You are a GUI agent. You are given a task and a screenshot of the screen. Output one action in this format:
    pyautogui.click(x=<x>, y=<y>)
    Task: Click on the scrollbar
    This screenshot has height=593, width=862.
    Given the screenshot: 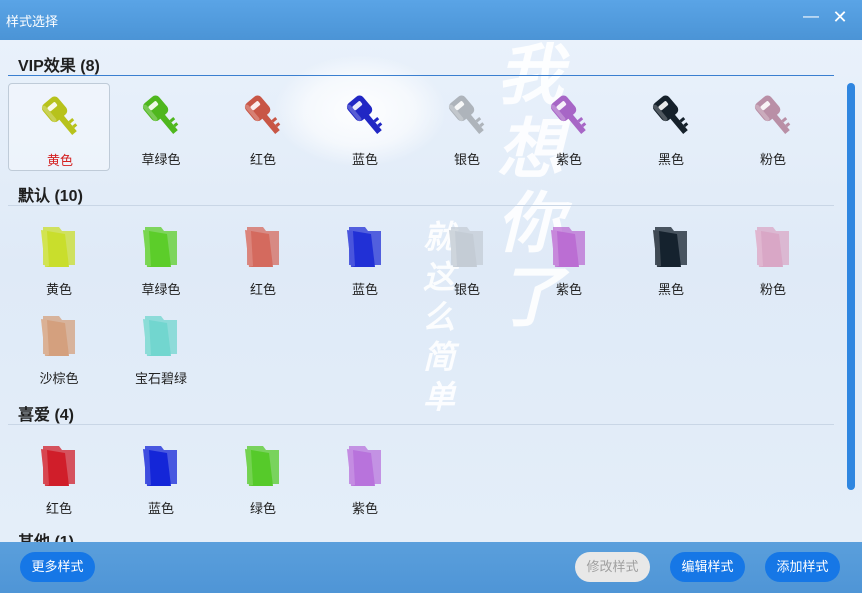 What is the action you would take?
    pyautogui.click(x=851, y=286)
    